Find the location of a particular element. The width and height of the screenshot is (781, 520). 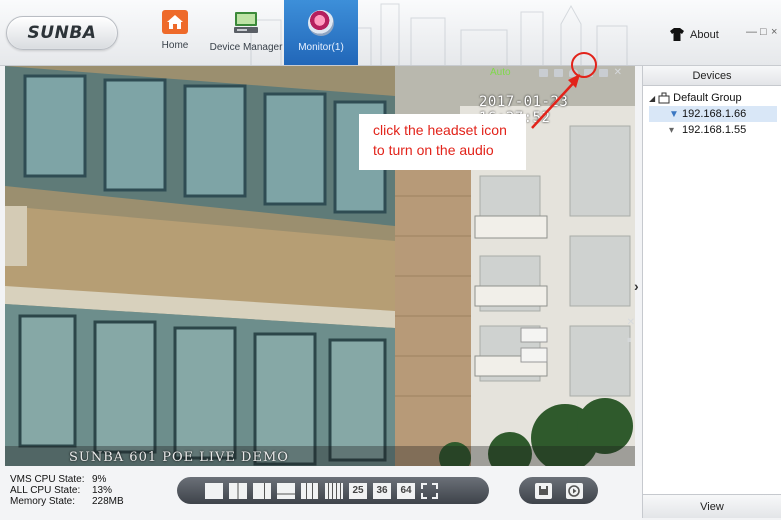

nav-device-manager-label: Device Manager is located at coordinates (246, 47).